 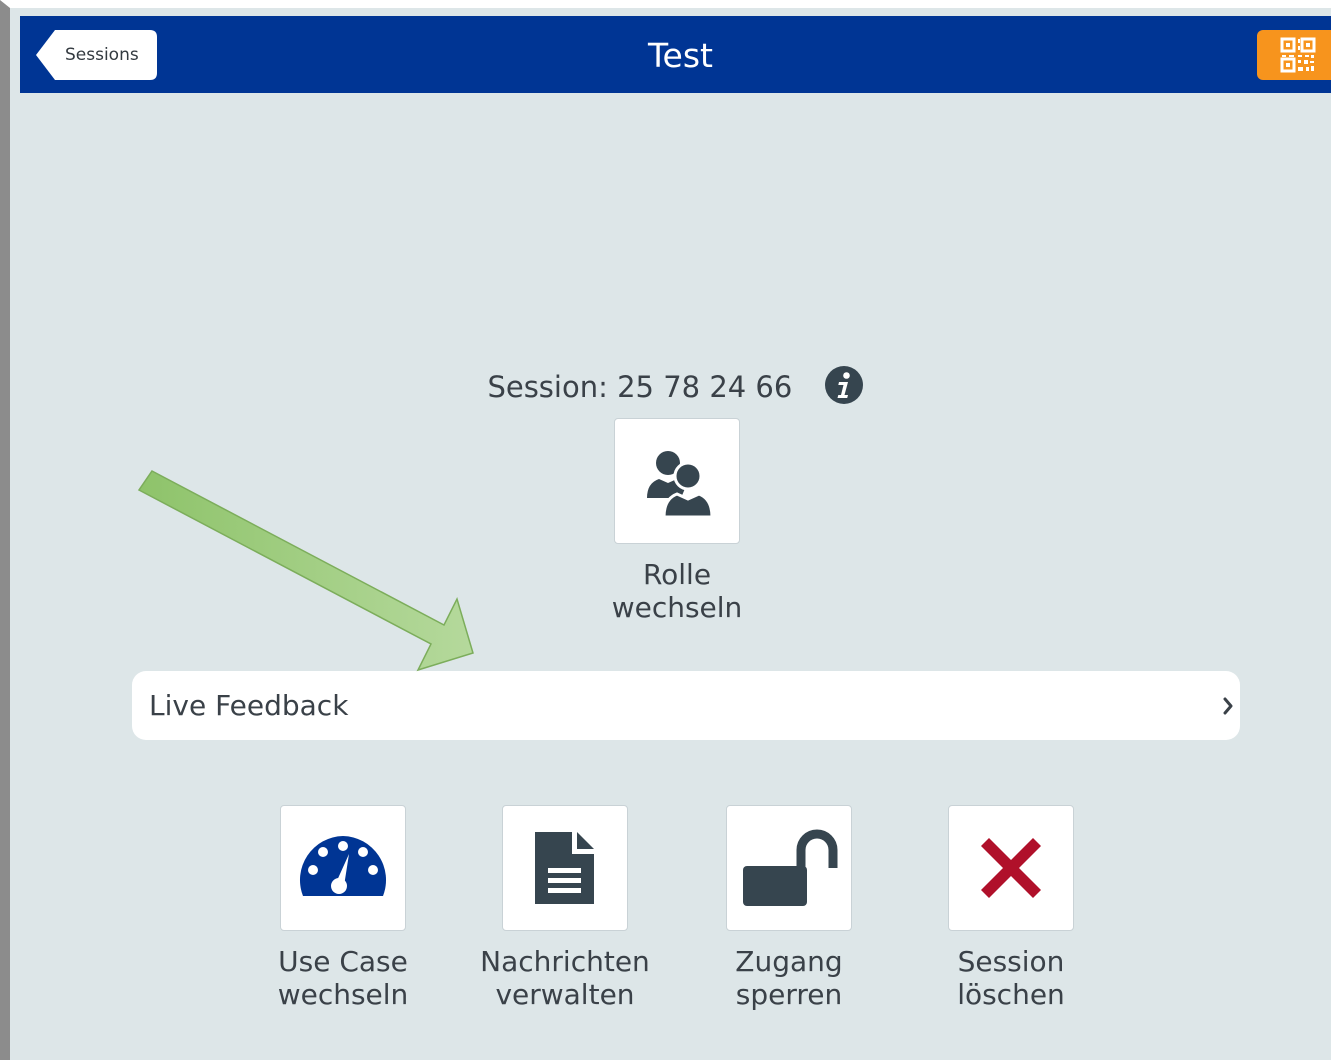 What do you see at coordinates (1298, 55) in the screenshot?
I see `qr-code-icon` at bounding box center [1298, 55].